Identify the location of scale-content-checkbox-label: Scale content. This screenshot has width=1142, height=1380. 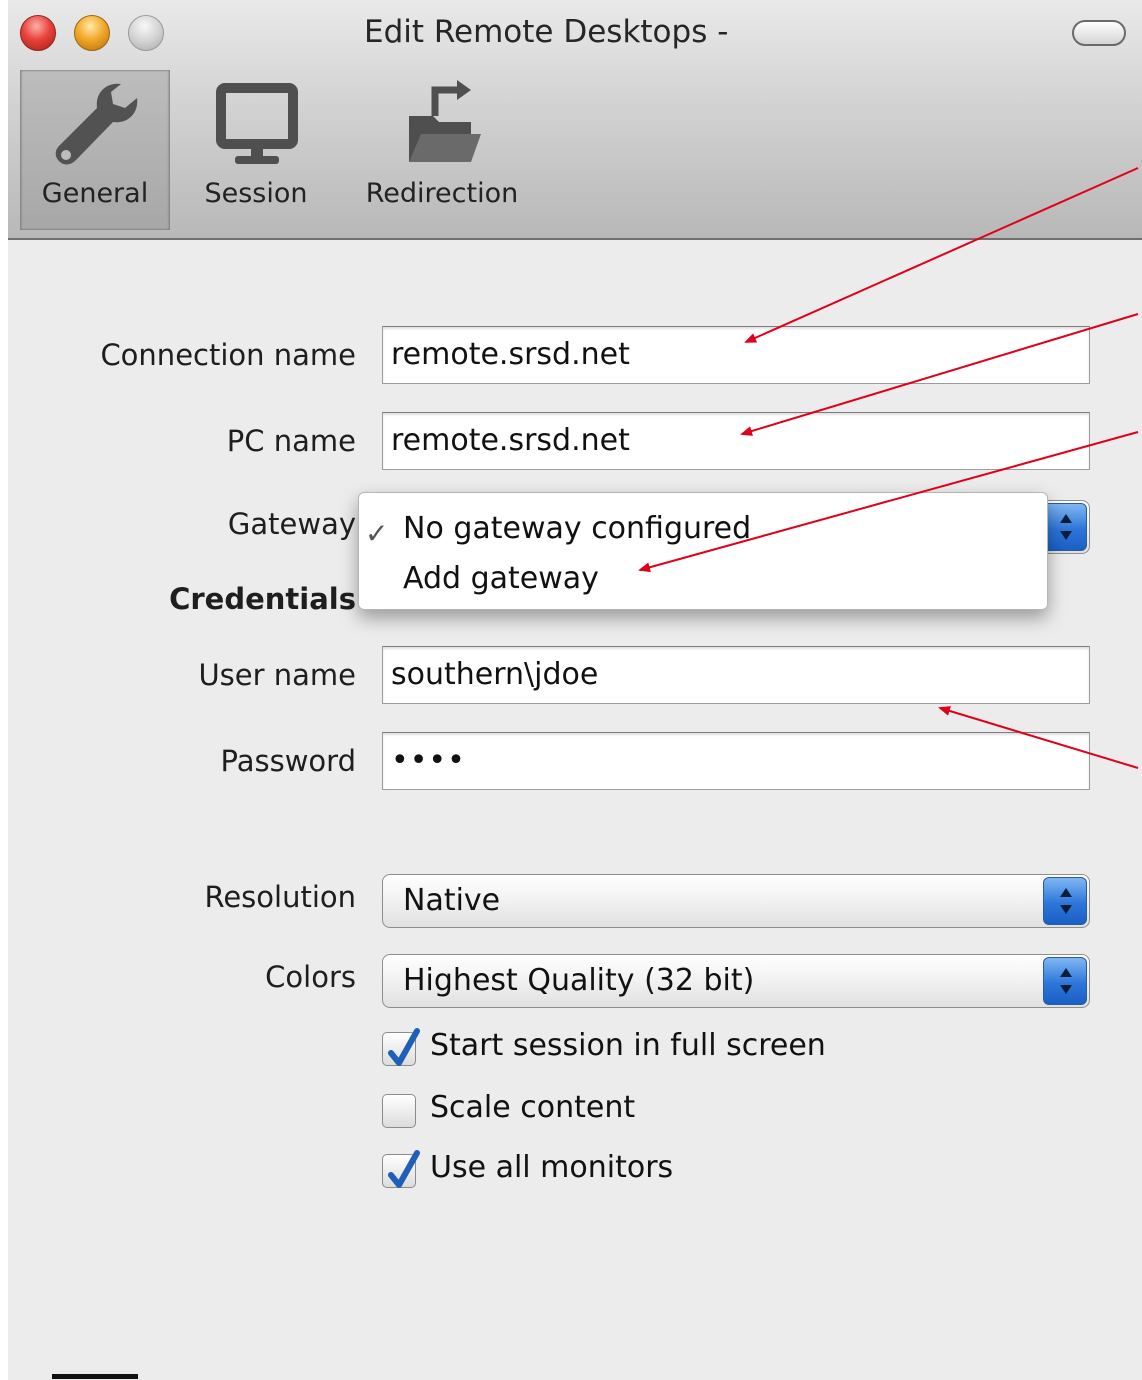
(533, 1107).